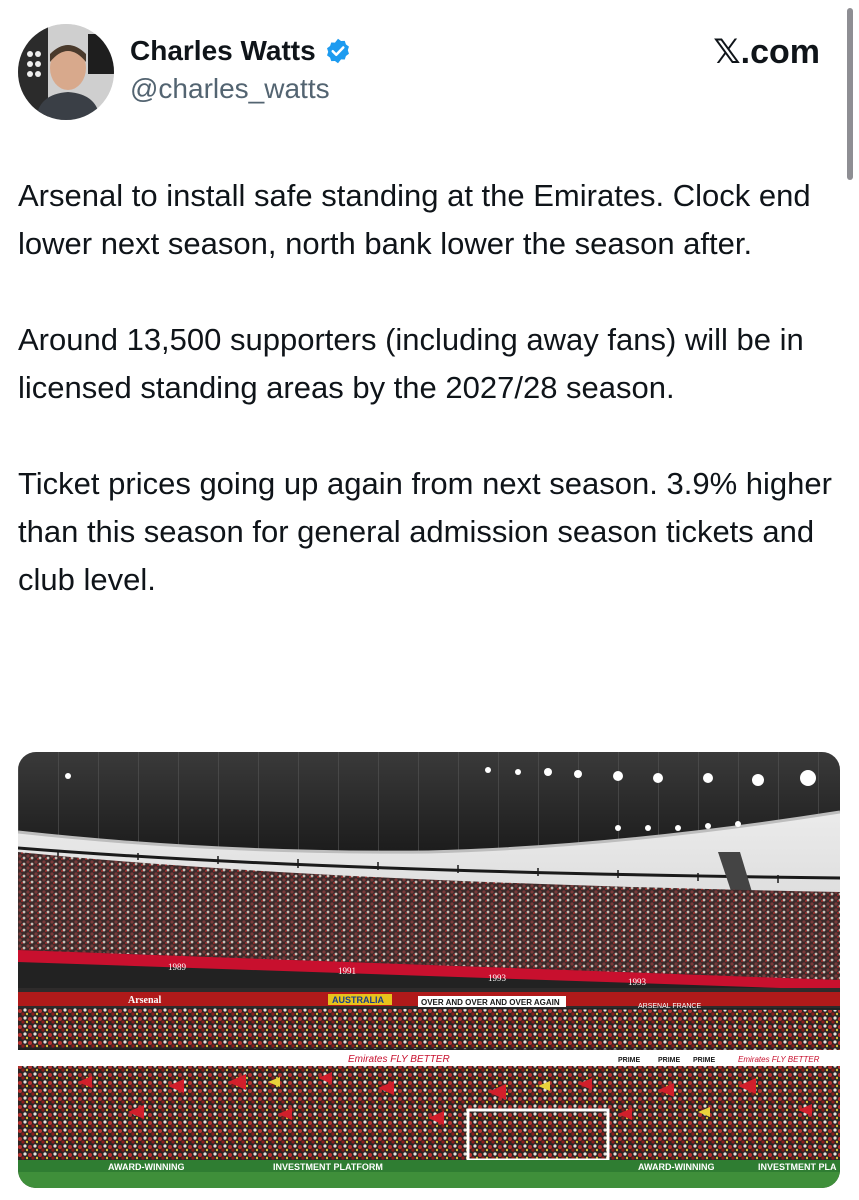  What do you see at coordinates (328, 1167) in the screenshot?
I see `led-board: INVESTMENT PLATFORM` at bounding box center [328, 1167].